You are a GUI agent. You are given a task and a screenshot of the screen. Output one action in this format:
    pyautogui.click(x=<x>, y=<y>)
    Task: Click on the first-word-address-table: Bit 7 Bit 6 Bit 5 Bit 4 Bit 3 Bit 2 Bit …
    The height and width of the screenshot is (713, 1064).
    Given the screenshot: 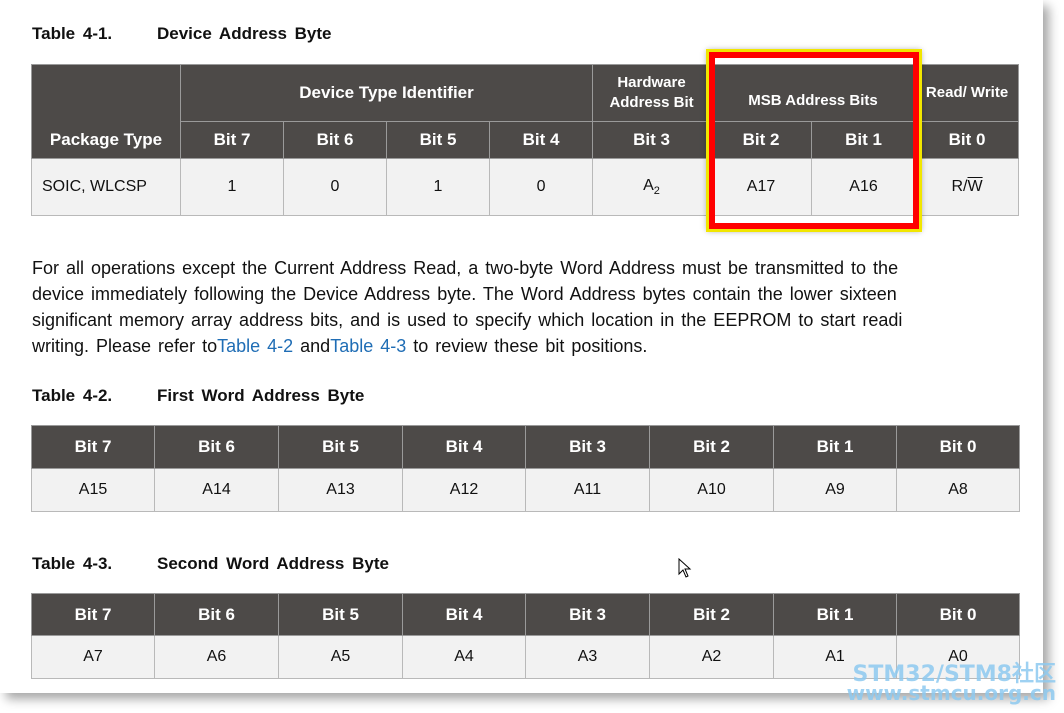 What is the action you would take?
    pyautogui.click(x=525, y=468)
    